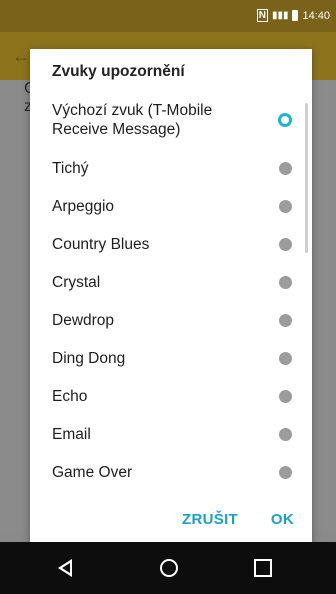  I want to click on ok-button: OK, so click(282, 519).